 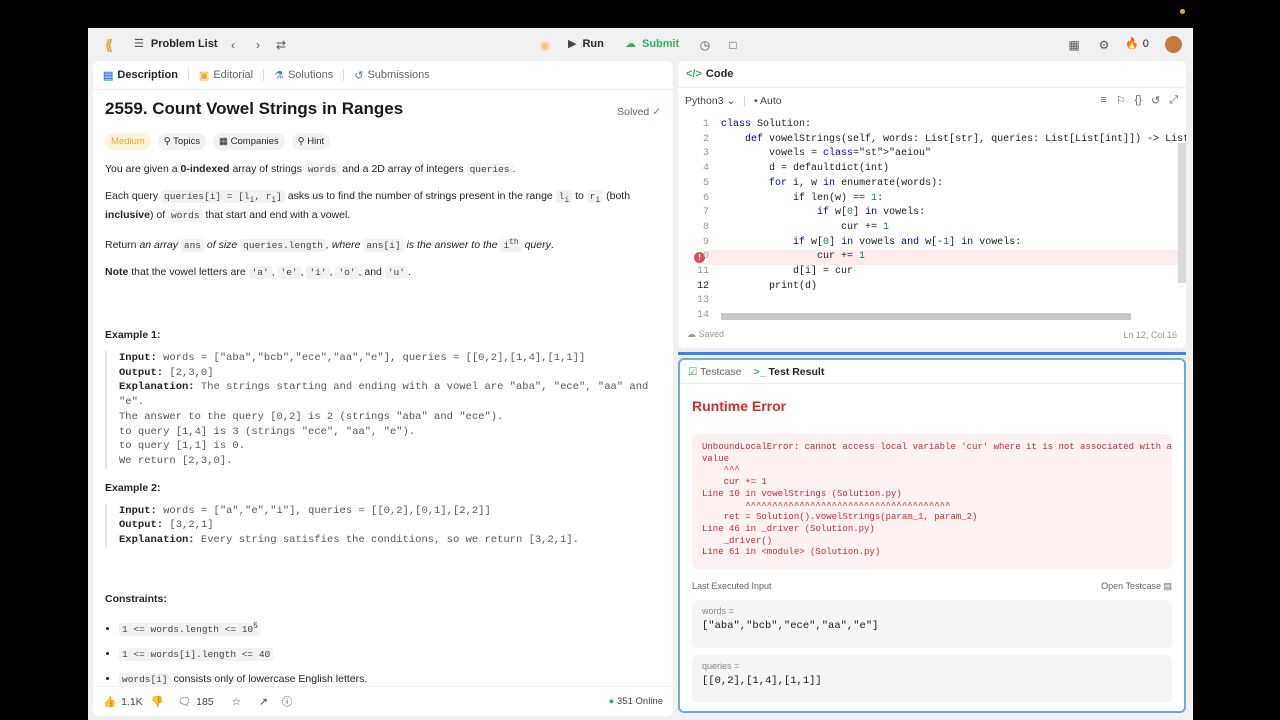 What do you see at coordinates (109, 701) in the screenshot?
I see `thumbs-up-icon: 👍` at bounding box center [109, 701].